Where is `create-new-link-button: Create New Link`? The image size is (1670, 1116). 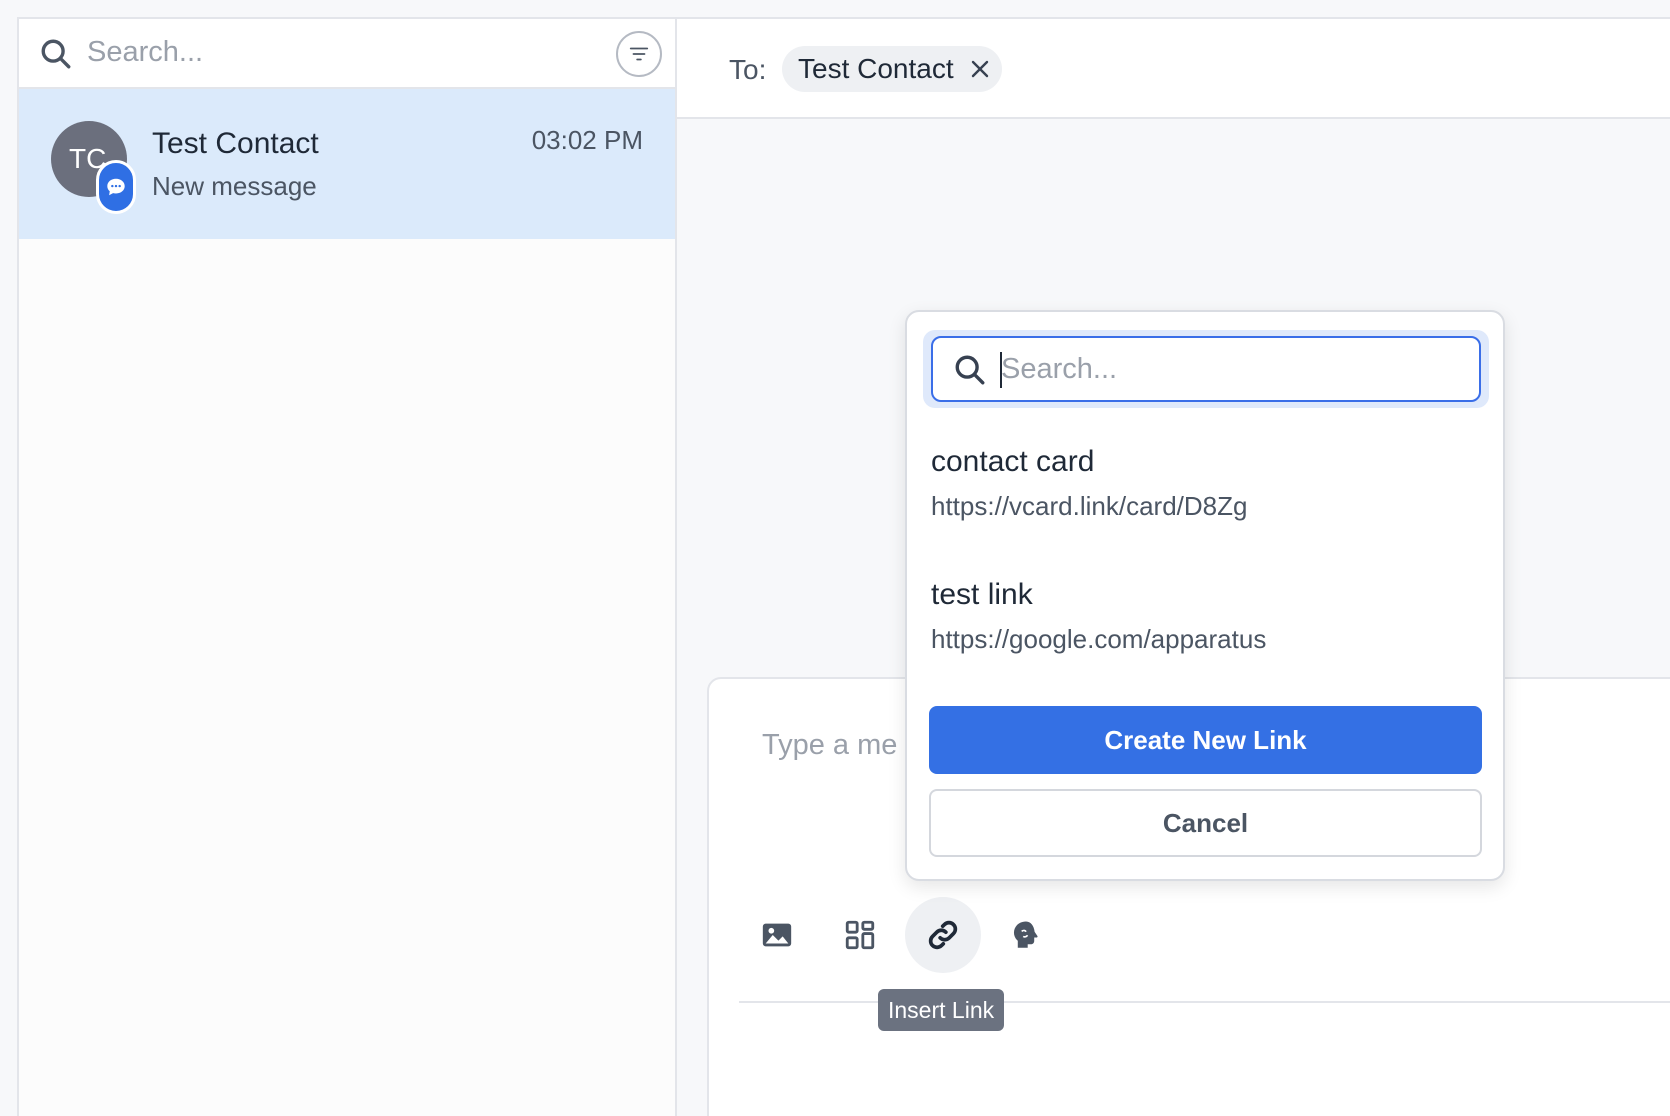 create-new-link-button: Create New Link is located at coordinates (1205, 740).